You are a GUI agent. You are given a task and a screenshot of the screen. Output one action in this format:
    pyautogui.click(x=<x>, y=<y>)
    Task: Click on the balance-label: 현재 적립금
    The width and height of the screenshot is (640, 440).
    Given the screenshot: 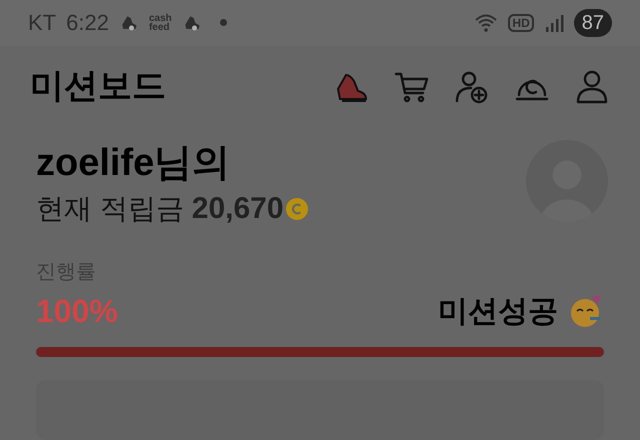 What is the action you would take?
    pyautogui.click(x=110, y=209)
    